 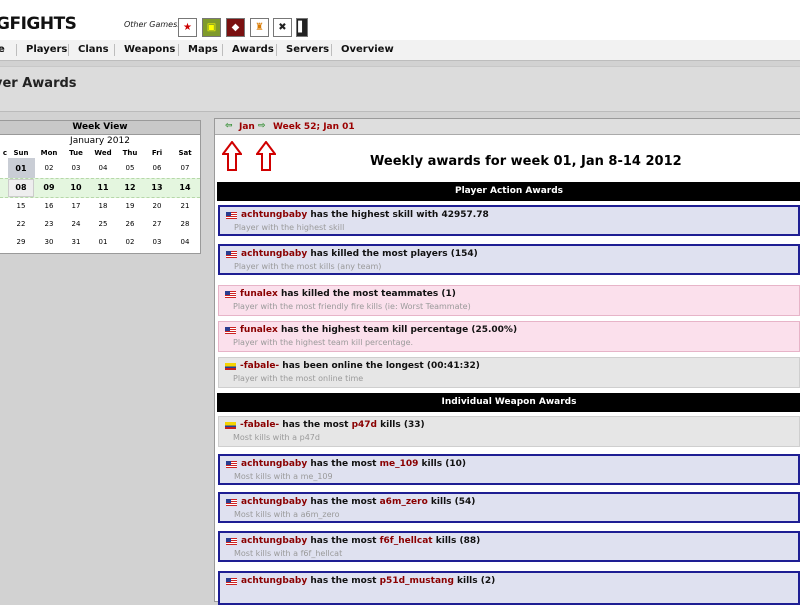 What do you see at coordinates (398, 215) in the screenshot?
I see `award-description: has the highest skill with 42957.78` at bounding box center [398, 215].